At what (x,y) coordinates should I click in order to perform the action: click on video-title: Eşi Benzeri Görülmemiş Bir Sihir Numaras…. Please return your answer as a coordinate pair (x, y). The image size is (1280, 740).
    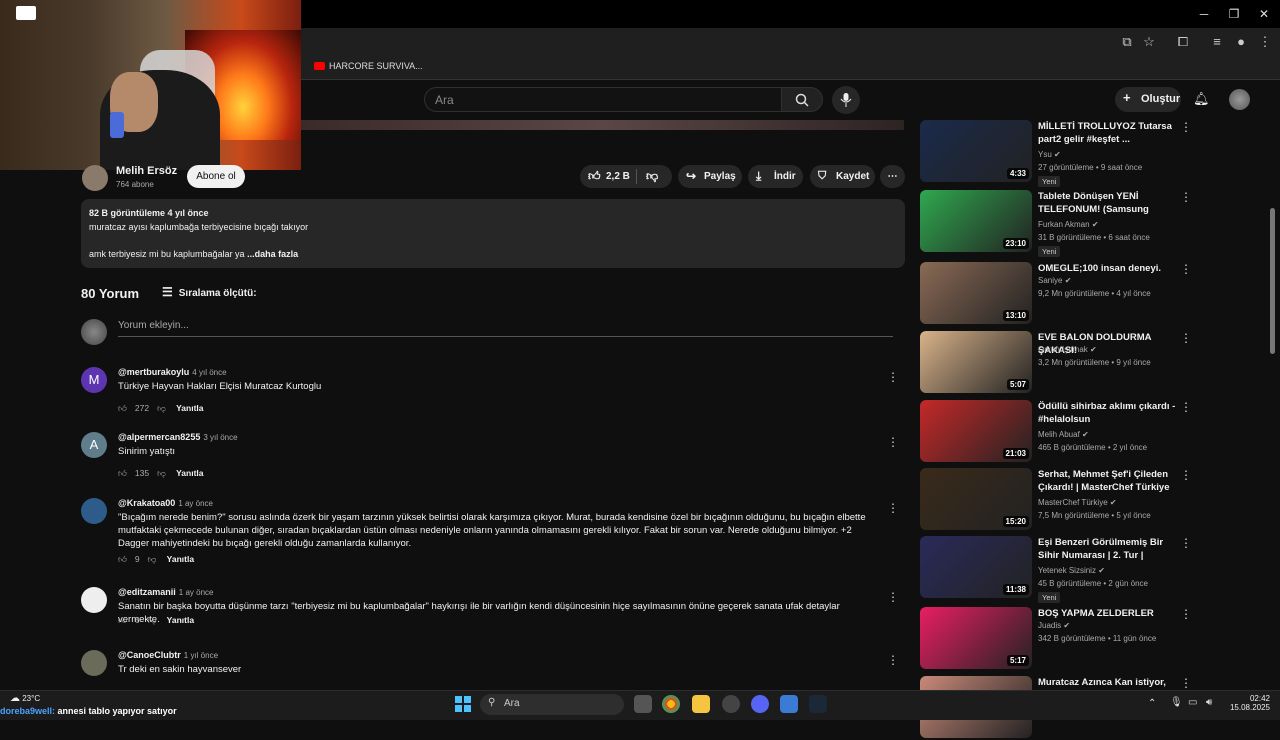
    Looking at the image, I should click on (1109, 549).